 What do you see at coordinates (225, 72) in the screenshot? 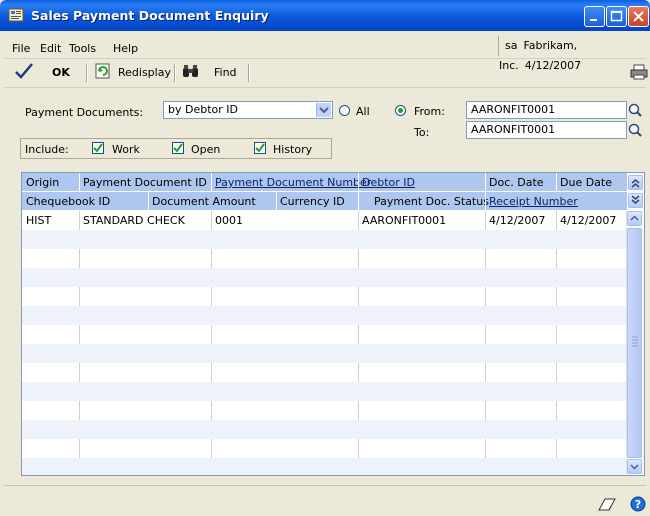
I see `find-button: Find` at bounding box center [225, 72].